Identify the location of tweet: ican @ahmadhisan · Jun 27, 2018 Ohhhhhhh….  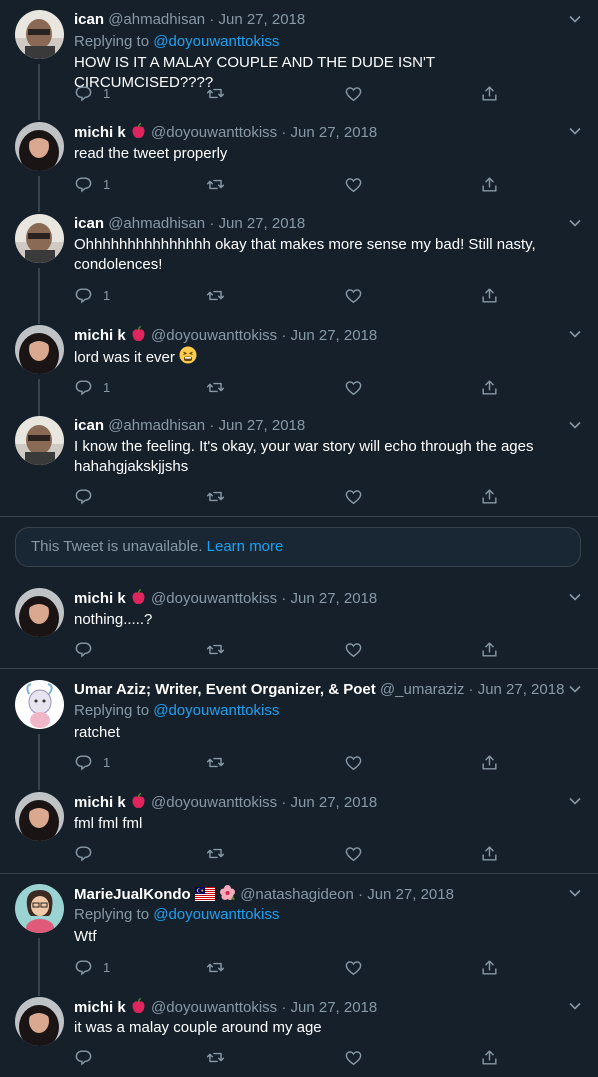
(299, 269).